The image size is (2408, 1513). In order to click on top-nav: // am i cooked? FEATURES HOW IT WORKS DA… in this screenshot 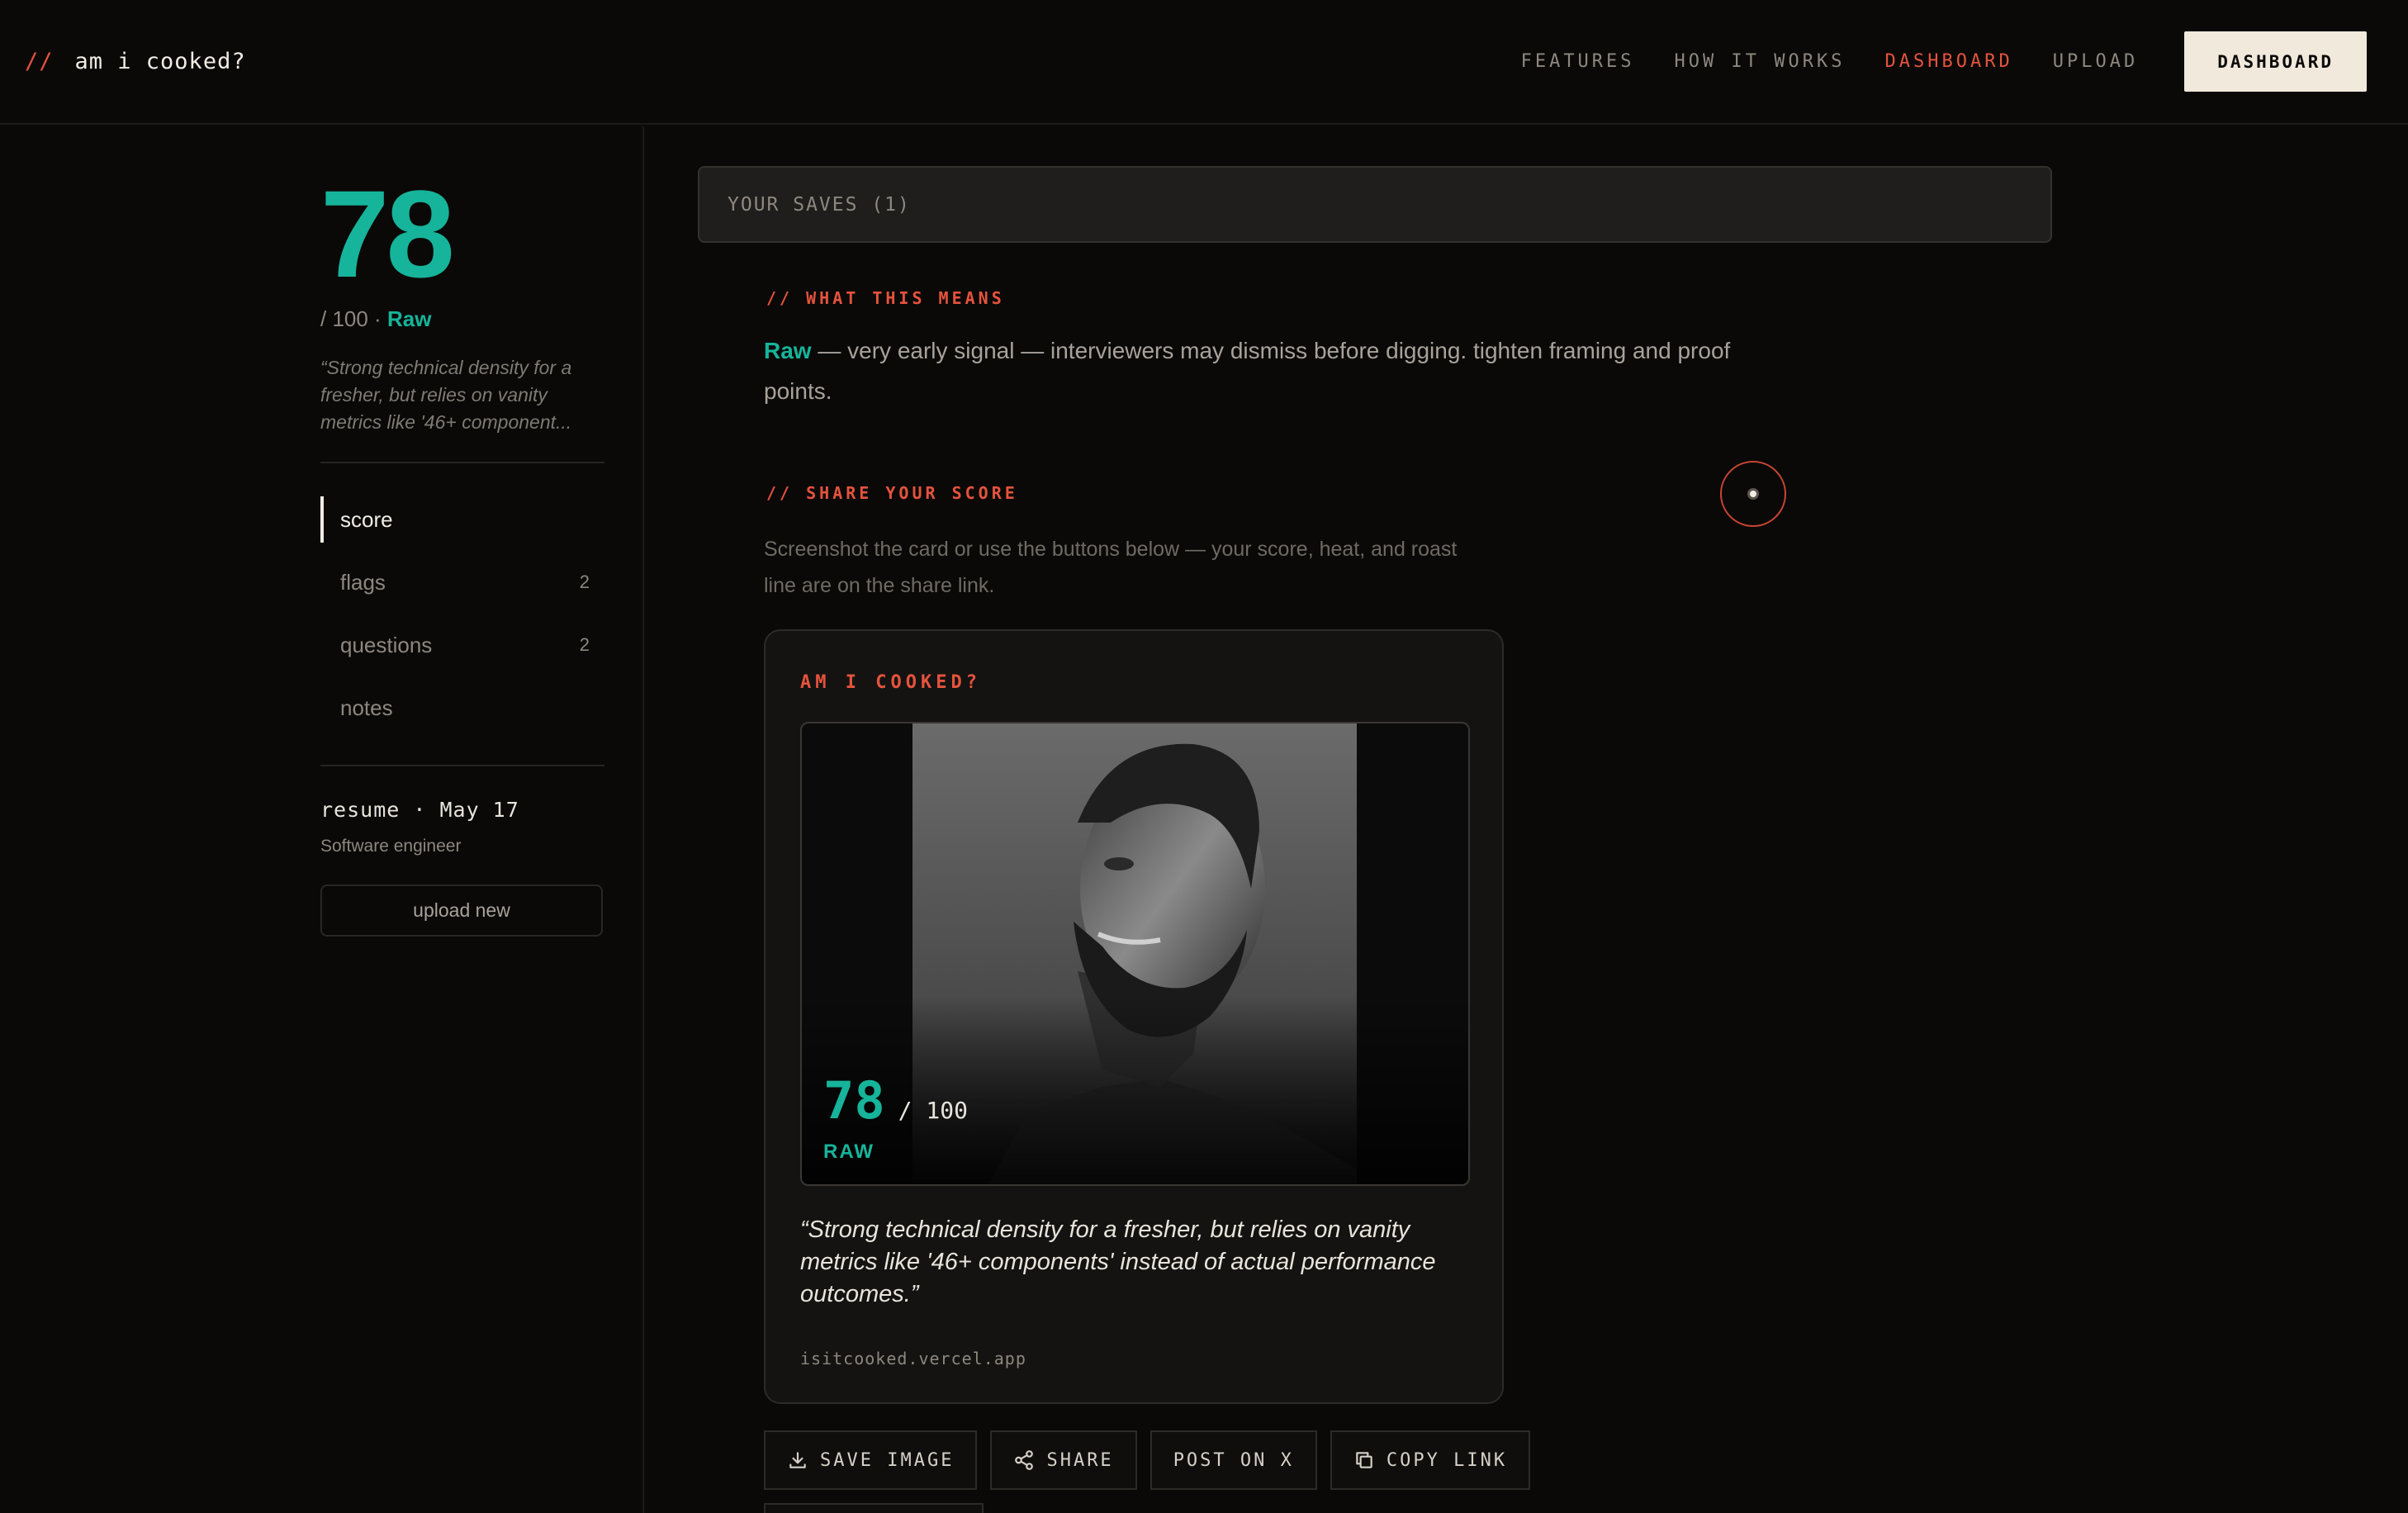, I will do `click(1204, 62)`.